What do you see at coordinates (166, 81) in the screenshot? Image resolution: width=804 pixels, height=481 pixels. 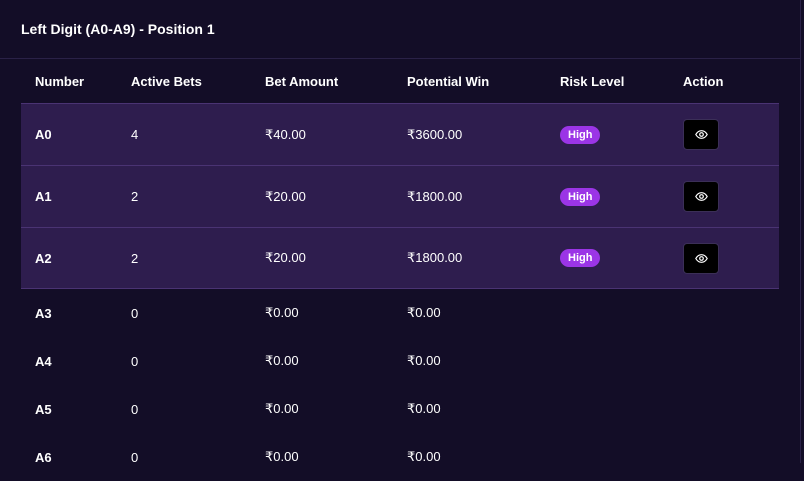 I see `header-active-bets: Active Bets` at bounding box center [166, 81].